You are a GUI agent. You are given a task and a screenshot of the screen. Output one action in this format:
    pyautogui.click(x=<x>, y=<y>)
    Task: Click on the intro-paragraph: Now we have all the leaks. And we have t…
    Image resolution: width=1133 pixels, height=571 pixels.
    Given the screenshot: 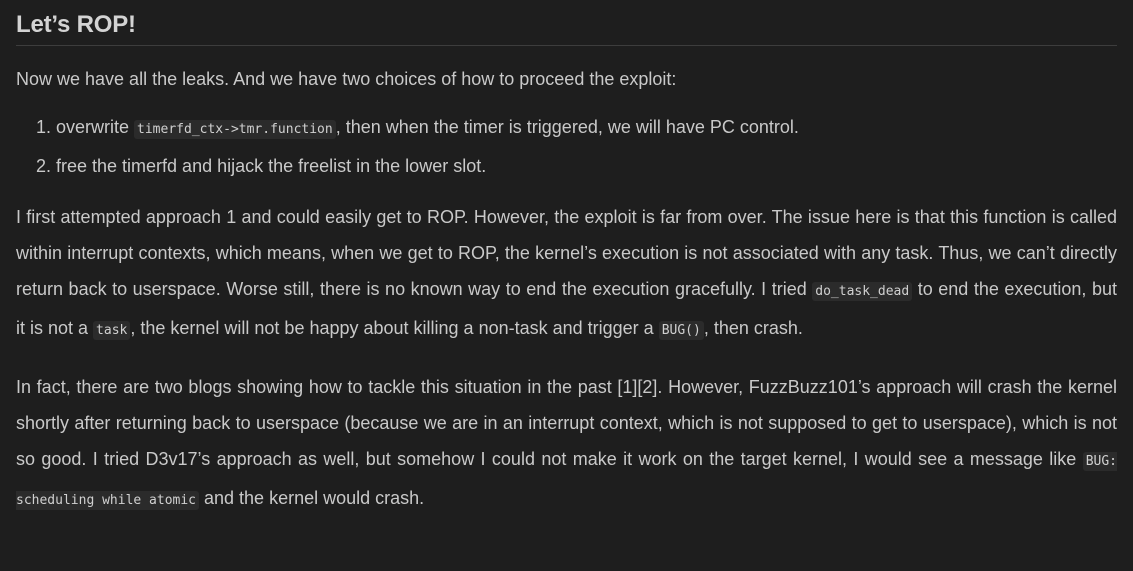 What is the action you would take?
    pyautogui.click(x=346, y=79)
    